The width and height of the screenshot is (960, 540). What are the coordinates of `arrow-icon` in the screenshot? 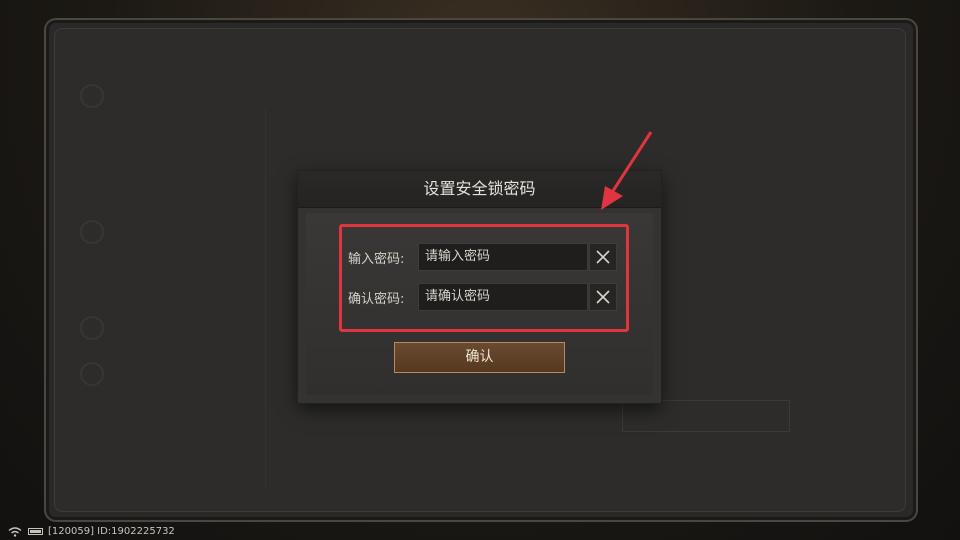 It's located at (627, 170).